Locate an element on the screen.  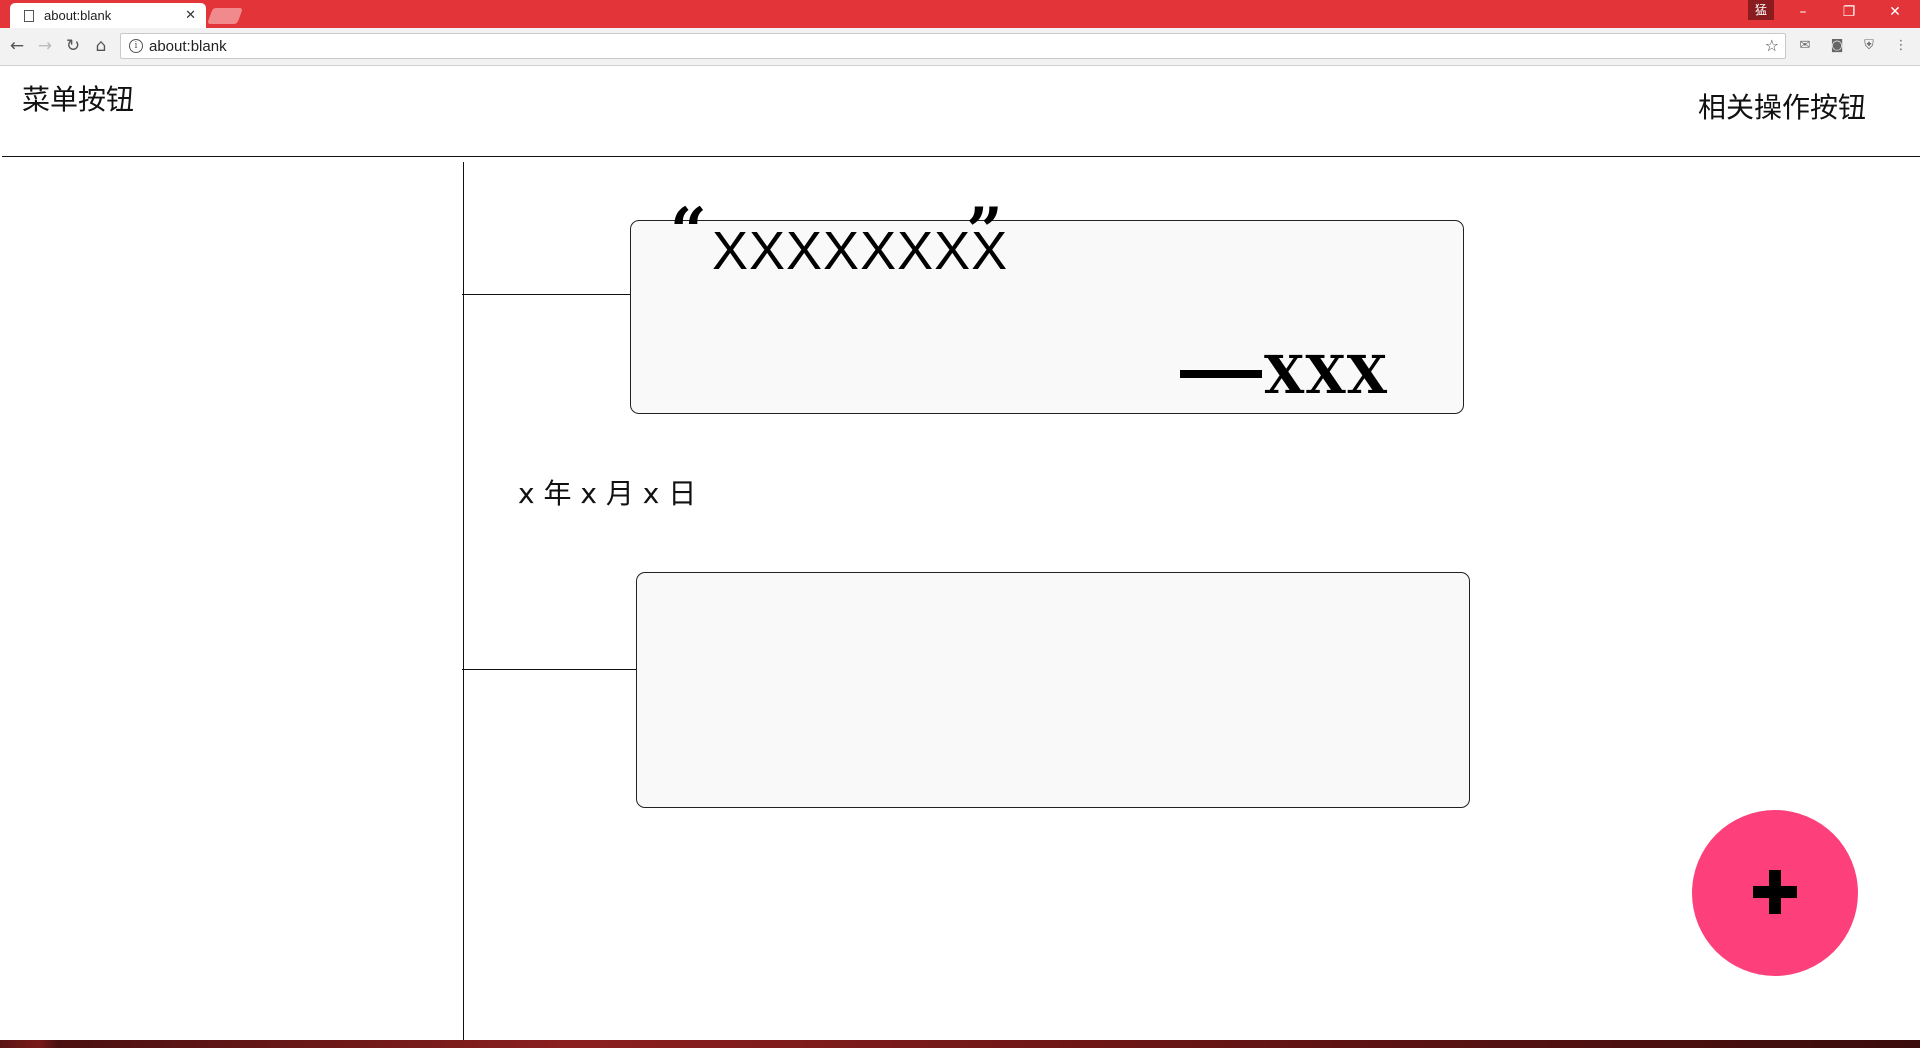
url-text: about:blank is located at coordinates (188, 46).